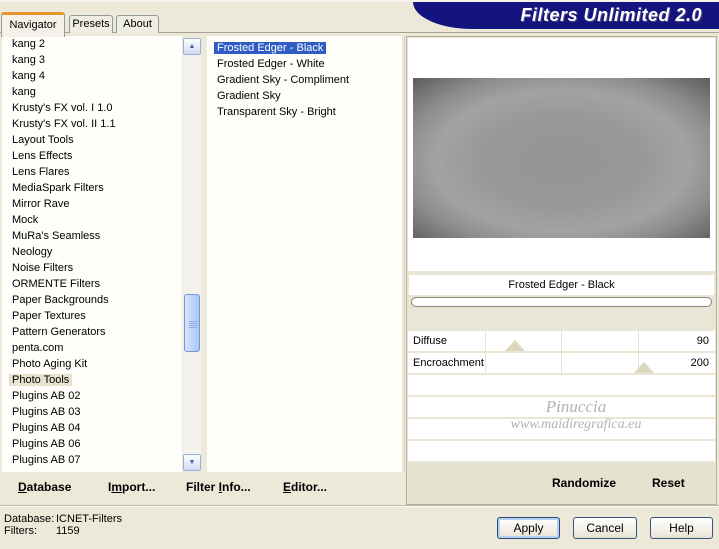 This screenshot has width=719, height=549. I want to click on help-button: Help, so click(681, 528).